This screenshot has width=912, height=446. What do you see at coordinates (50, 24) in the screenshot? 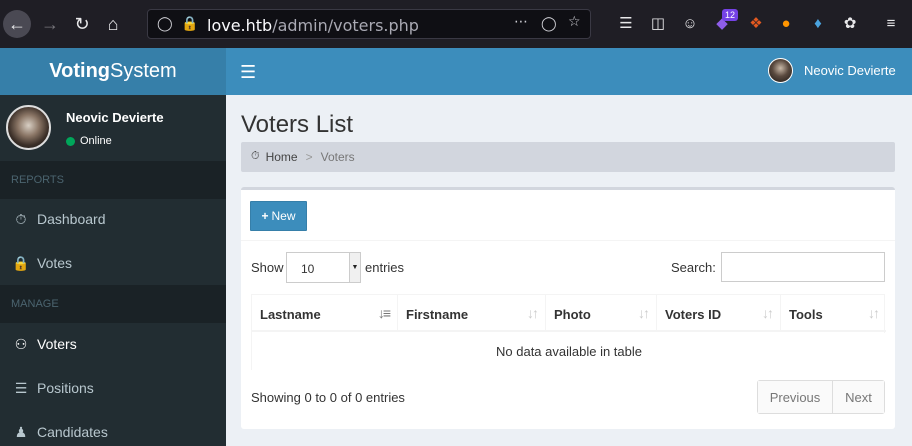
I see `forward-button: →` at bounding box center [50, 24].